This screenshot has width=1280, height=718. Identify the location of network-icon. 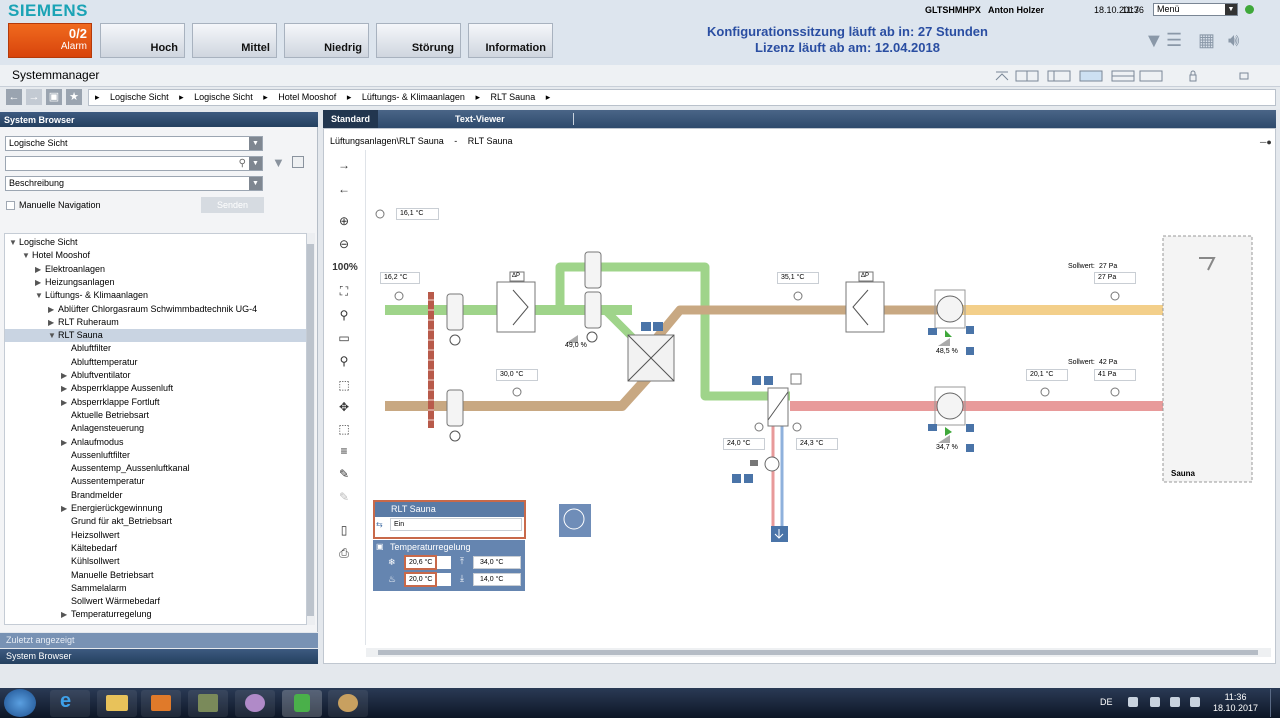
(1155, 702).